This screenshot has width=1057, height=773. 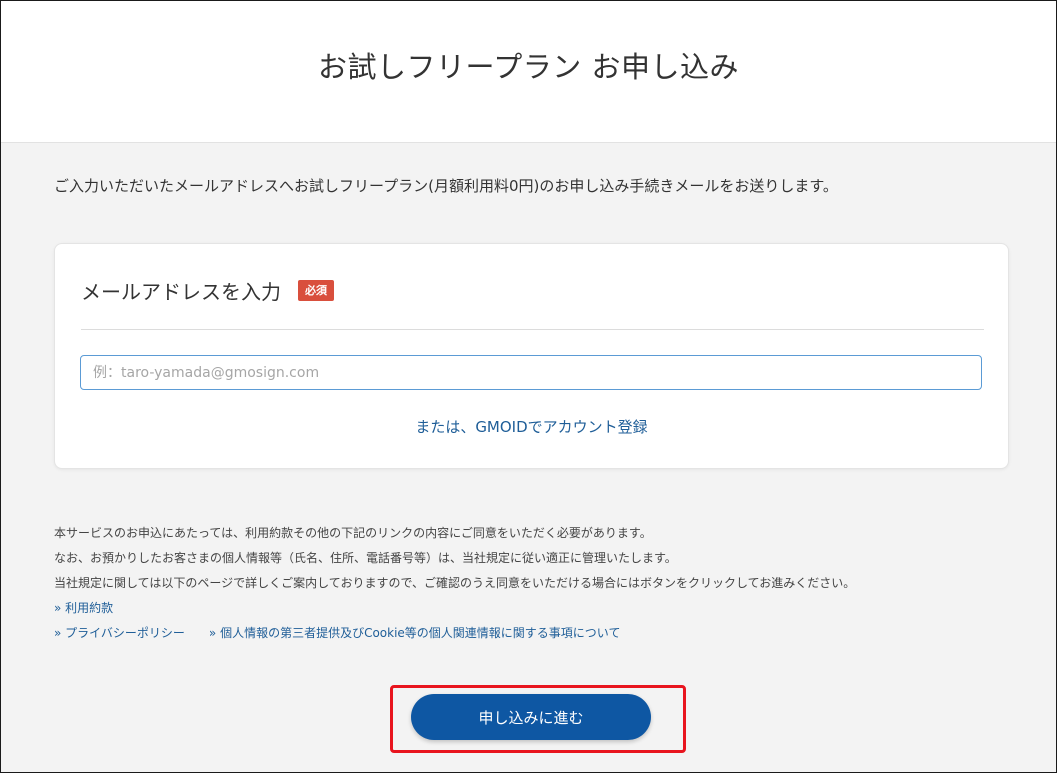 I want to click on email-label: メールアドレスを入力, so click(x=181, y=292).